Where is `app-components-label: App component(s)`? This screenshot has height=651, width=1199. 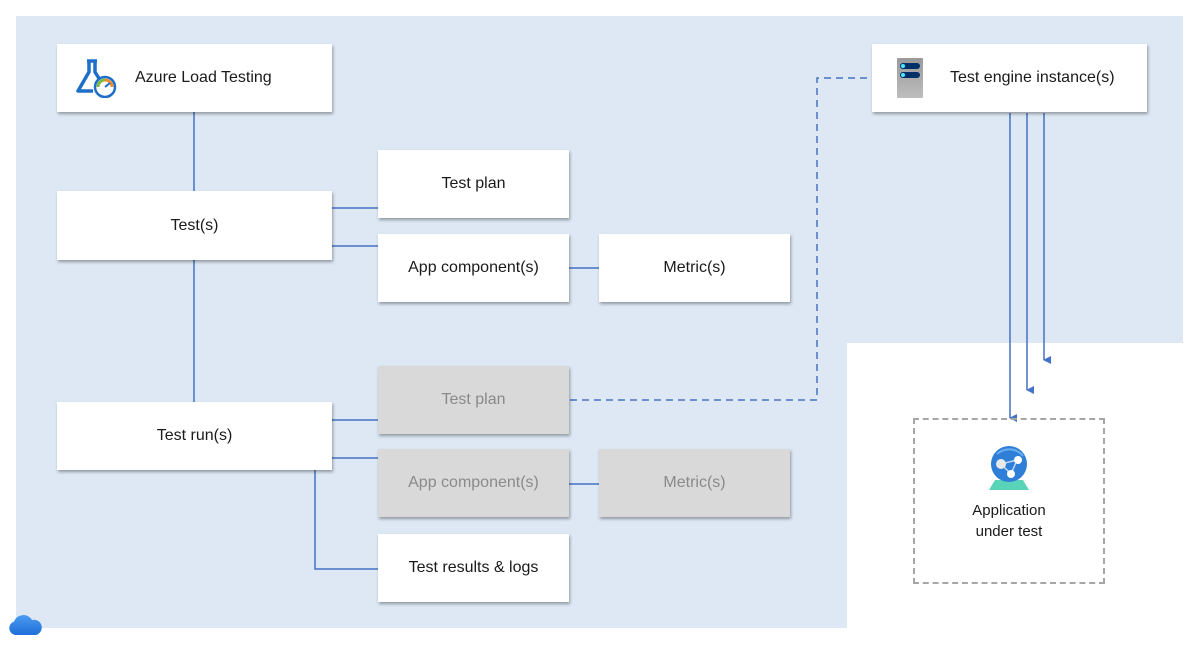 app-components-label: App component(s) is located at coordinates (473, 267).